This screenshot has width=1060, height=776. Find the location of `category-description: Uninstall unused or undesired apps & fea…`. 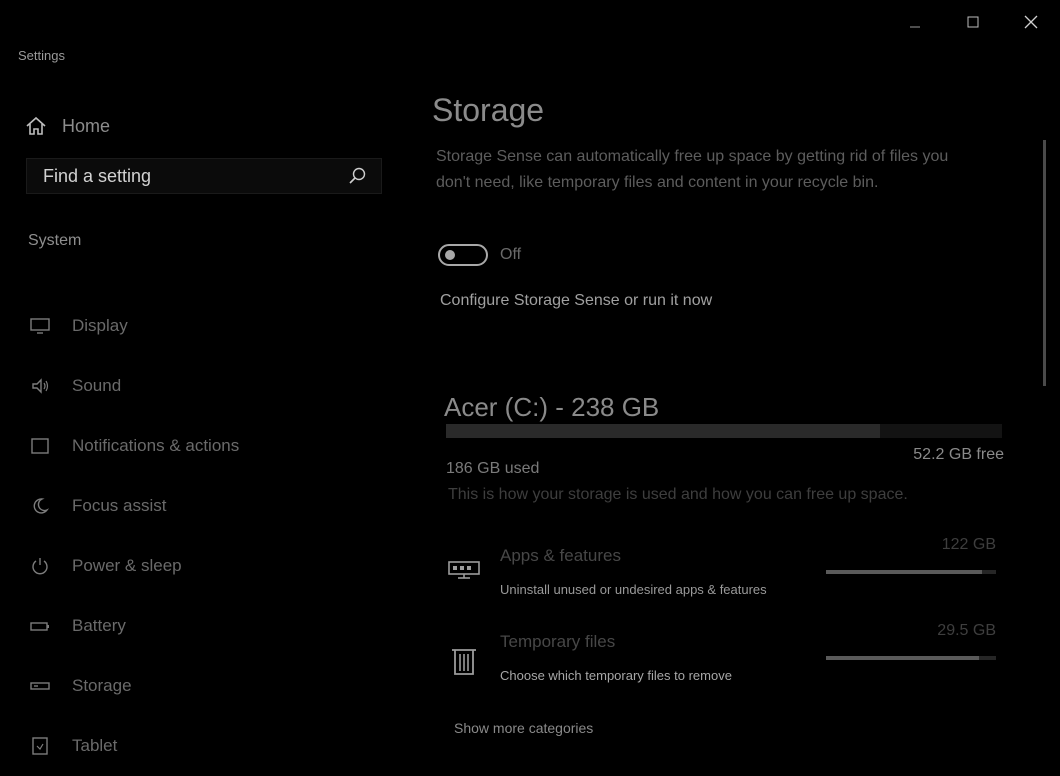

category-description: Uninstall unused or undesired apps & fea… is located at coordinates (633, 589).